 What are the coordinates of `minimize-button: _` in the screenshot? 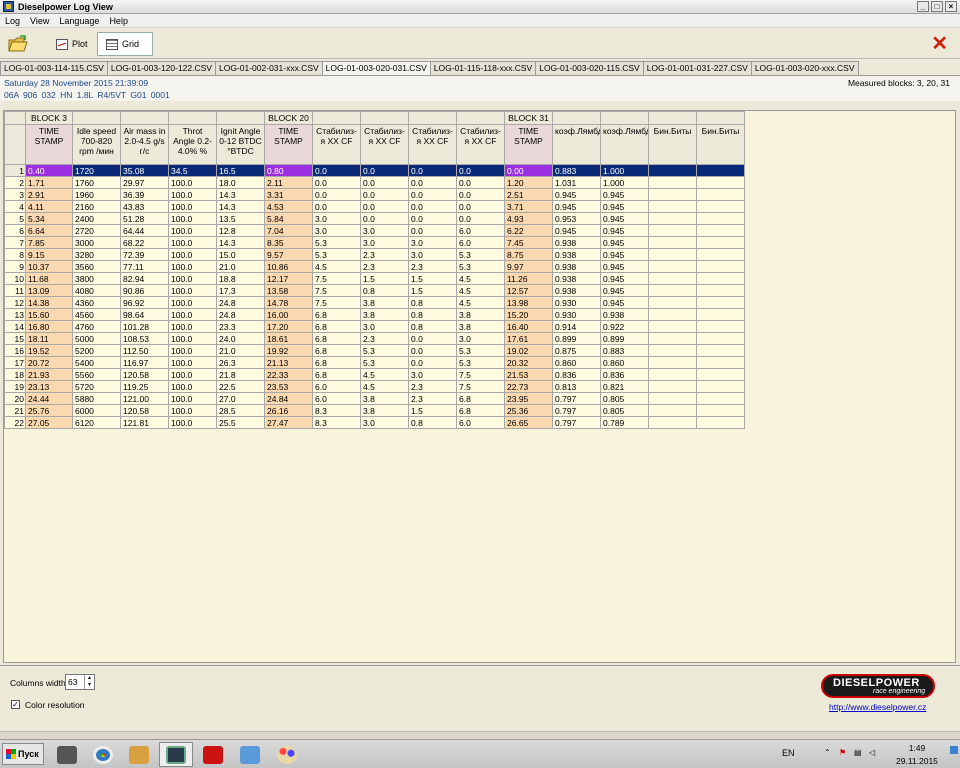 It's located at (923, 6).